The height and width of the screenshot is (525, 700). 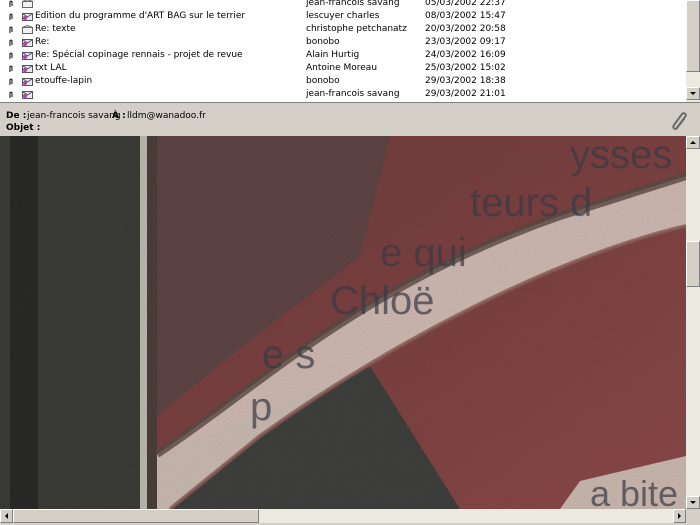 I want to click on preview-text-4: Chloë, so click(x=382, y=301).